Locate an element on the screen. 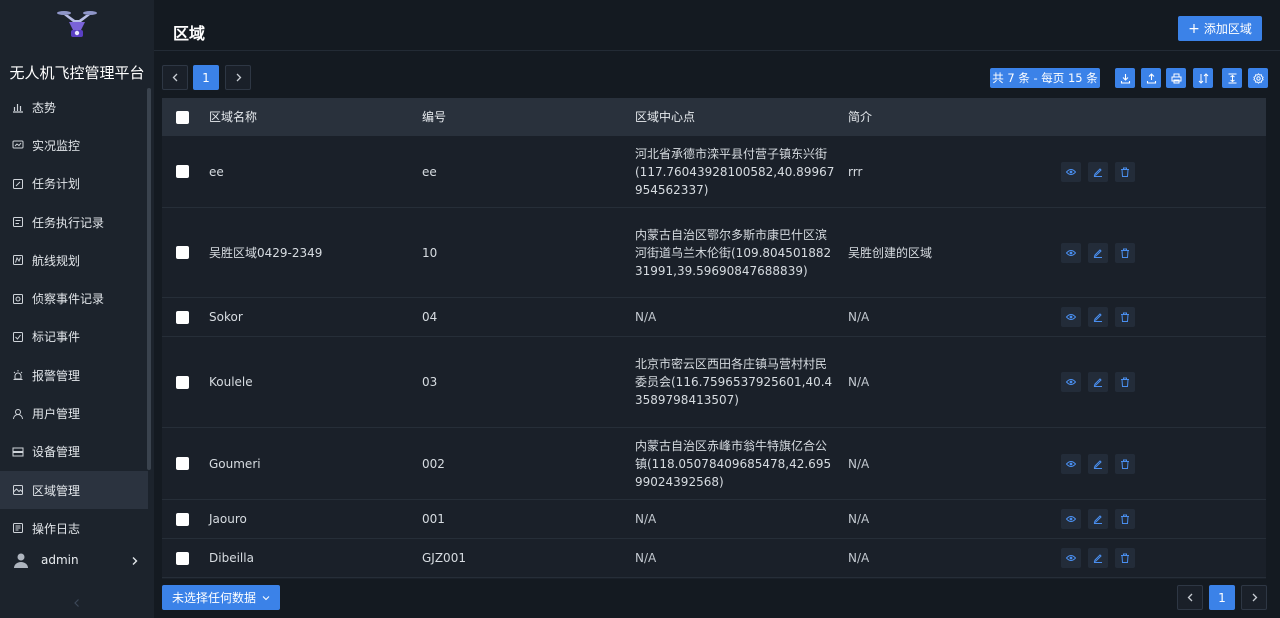  cell-name: 吴胜区域0429-2349 is located at coordinates (266, 253).